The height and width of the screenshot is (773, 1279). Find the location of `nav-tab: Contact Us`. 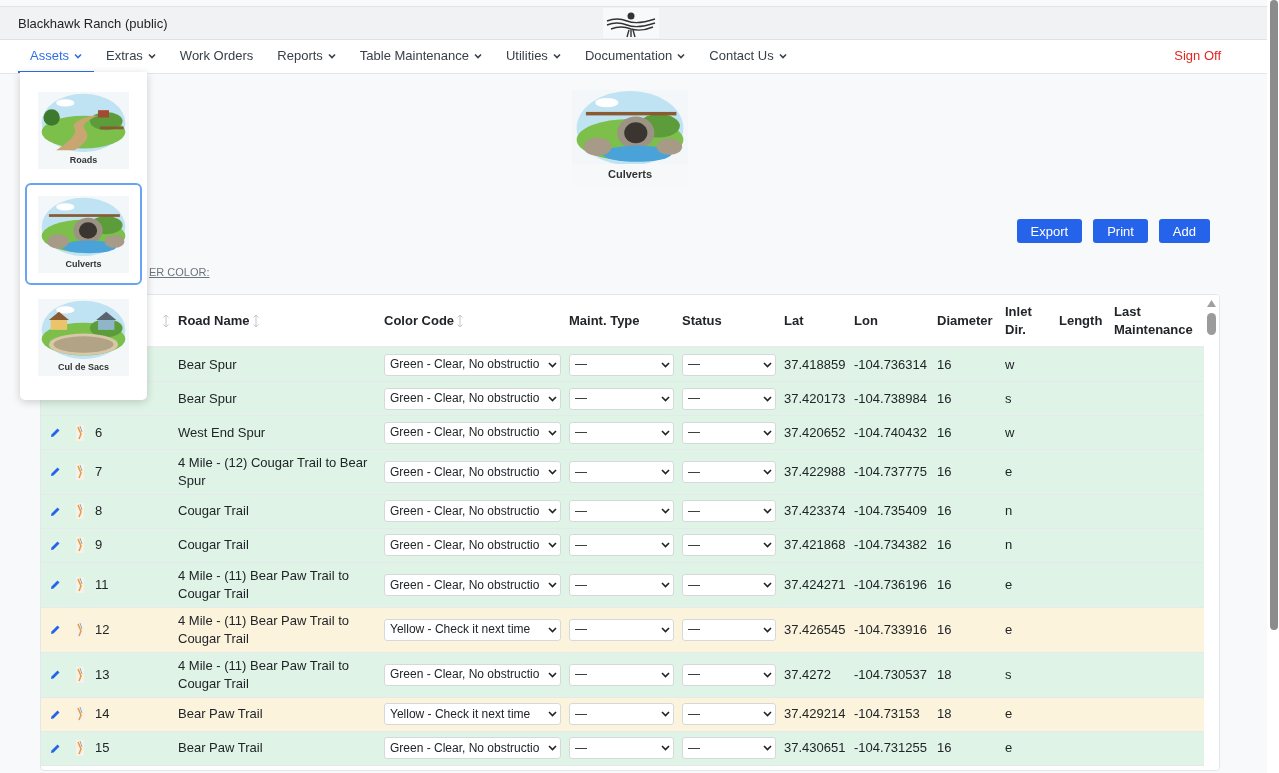

nav-tab: Contact Us is located at coordinates (748, 56).